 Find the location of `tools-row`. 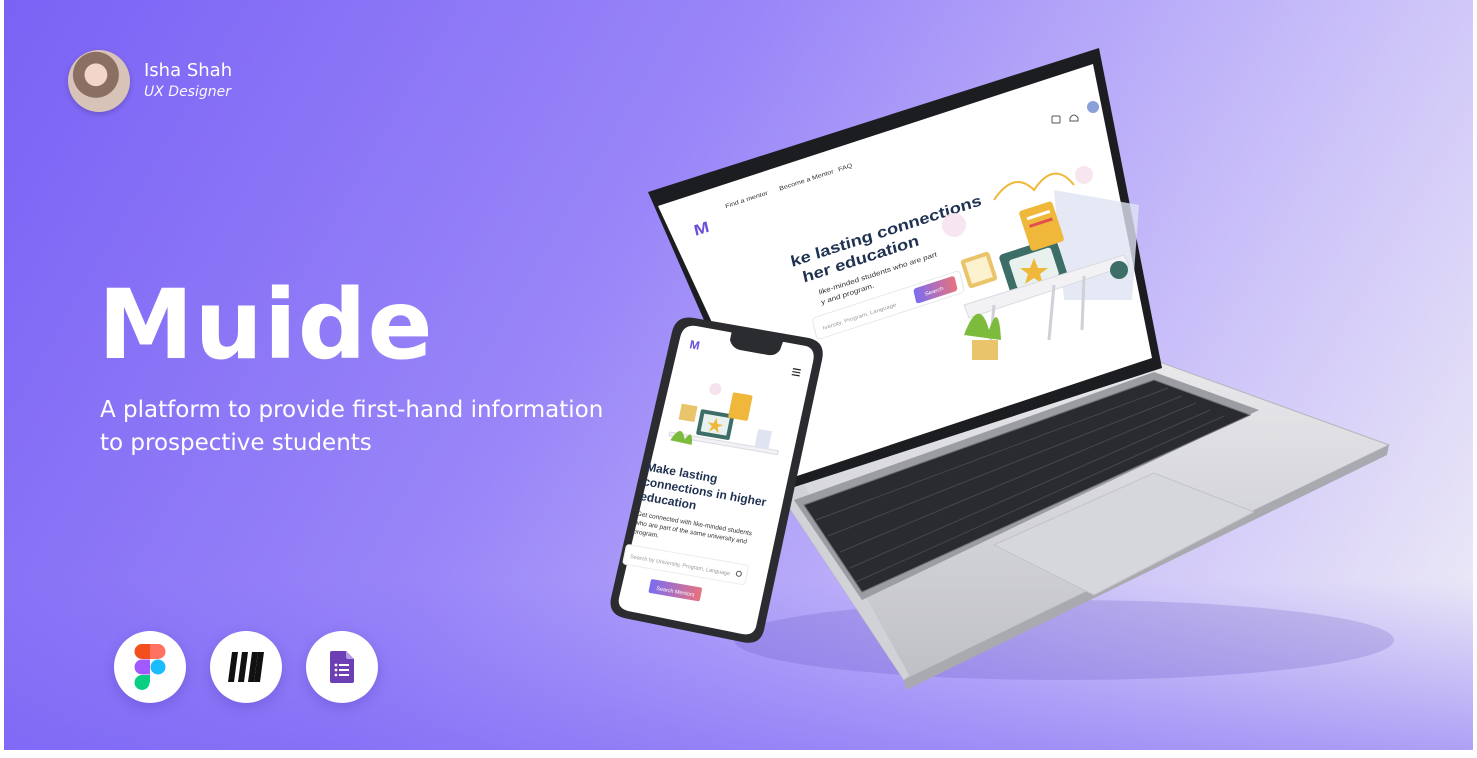

tools-row is located at coordinates (246, 667).